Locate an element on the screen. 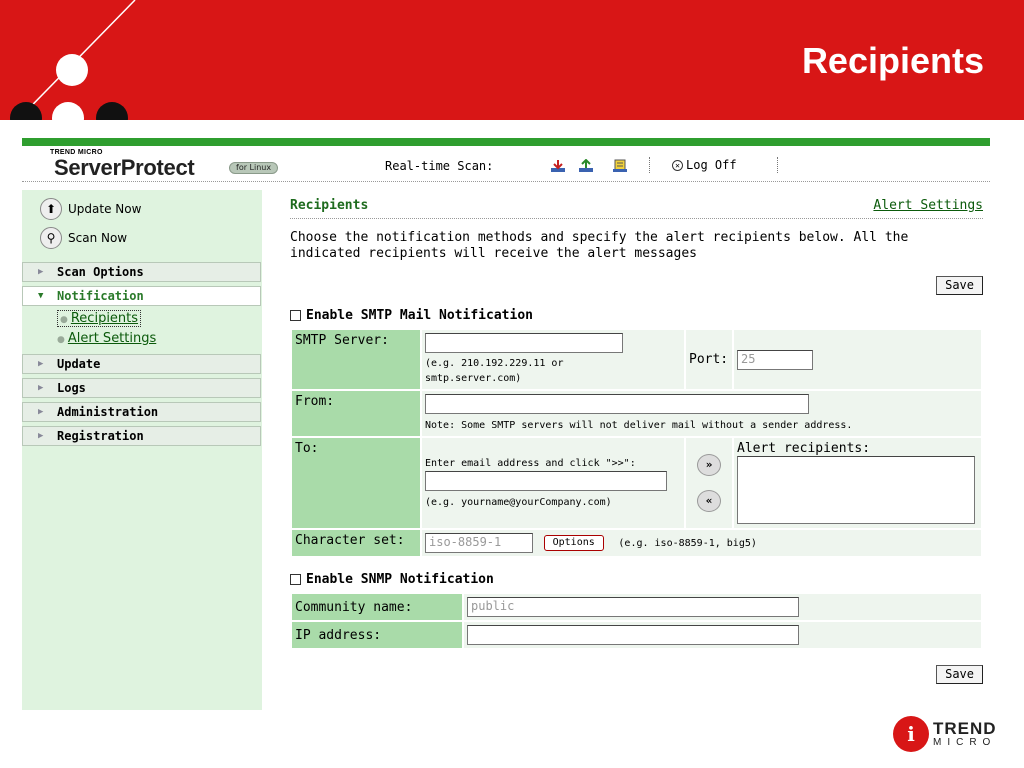  sidebar-item-label: Scan Options is located at coordinates (100, 272).